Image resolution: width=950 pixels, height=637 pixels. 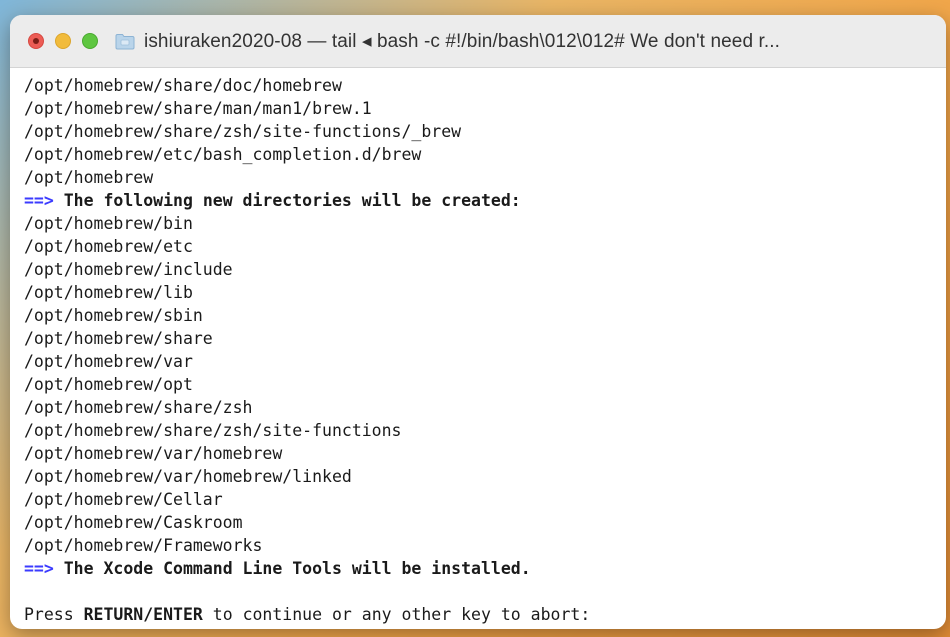 I want to click on output-path-line: /opt/homebrew/etc/bash_completion.d/brew, so click(x=485, y=154).